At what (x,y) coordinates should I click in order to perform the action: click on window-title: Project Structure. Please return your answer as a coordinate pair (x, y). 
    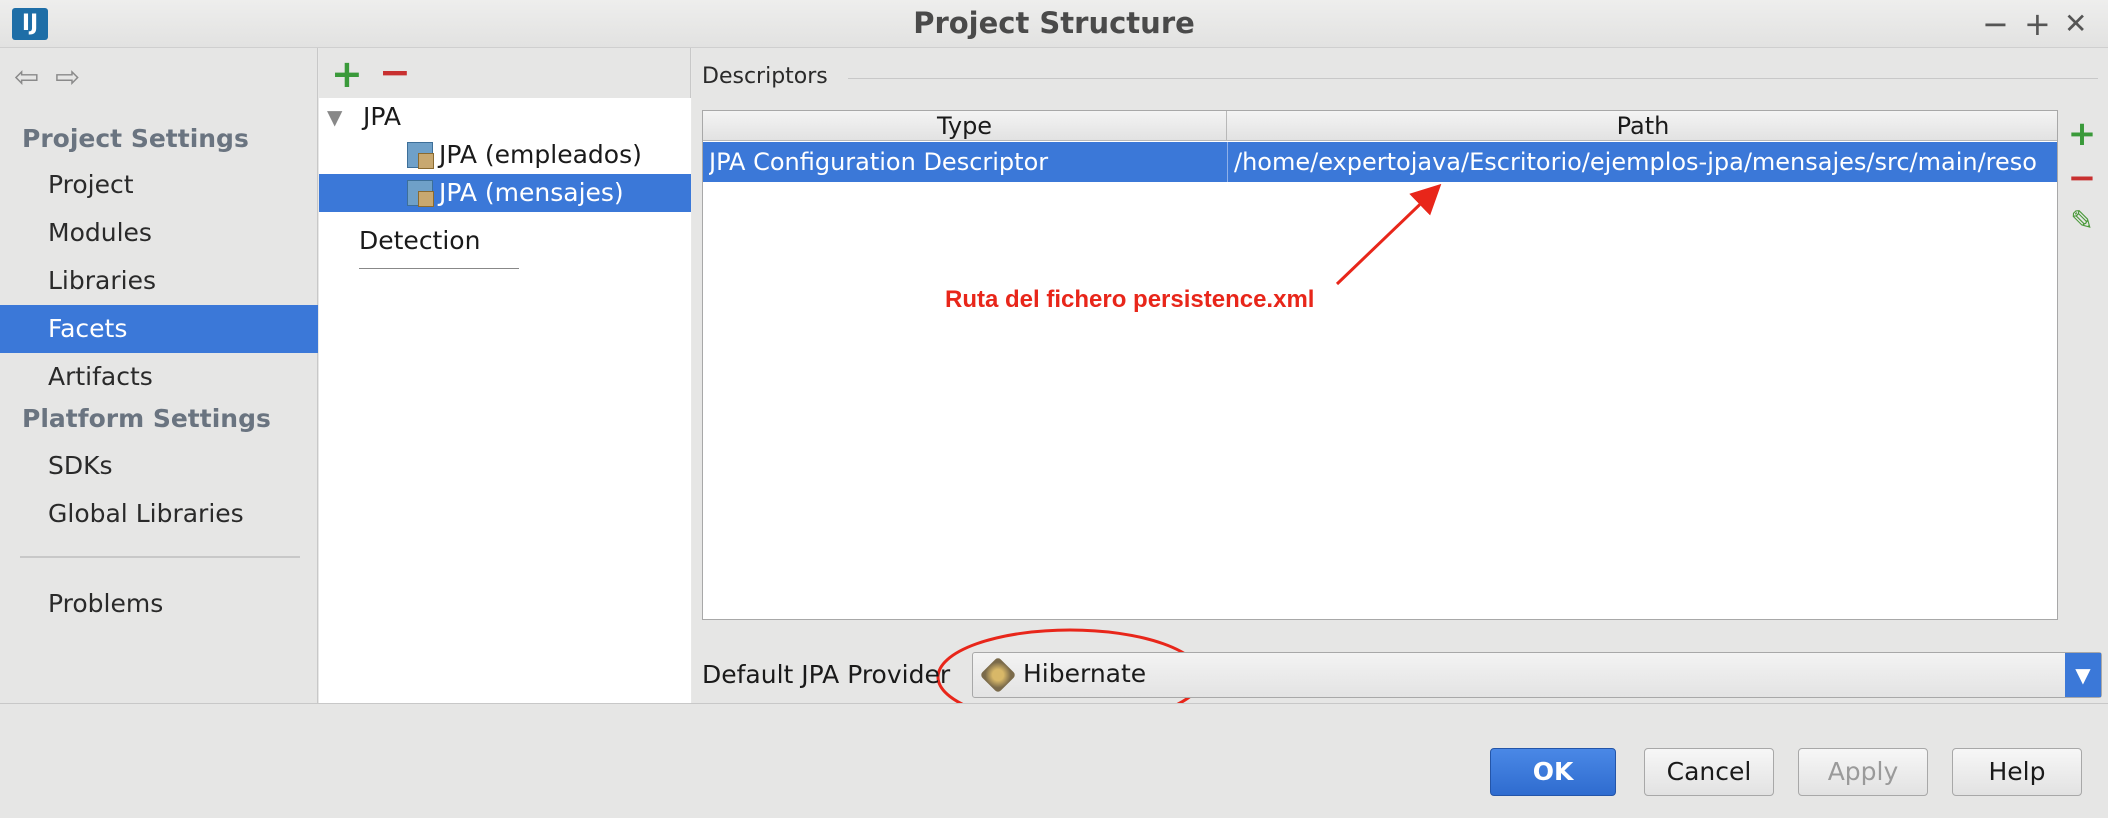
    Looking at the image, I should click on (1054, 23).